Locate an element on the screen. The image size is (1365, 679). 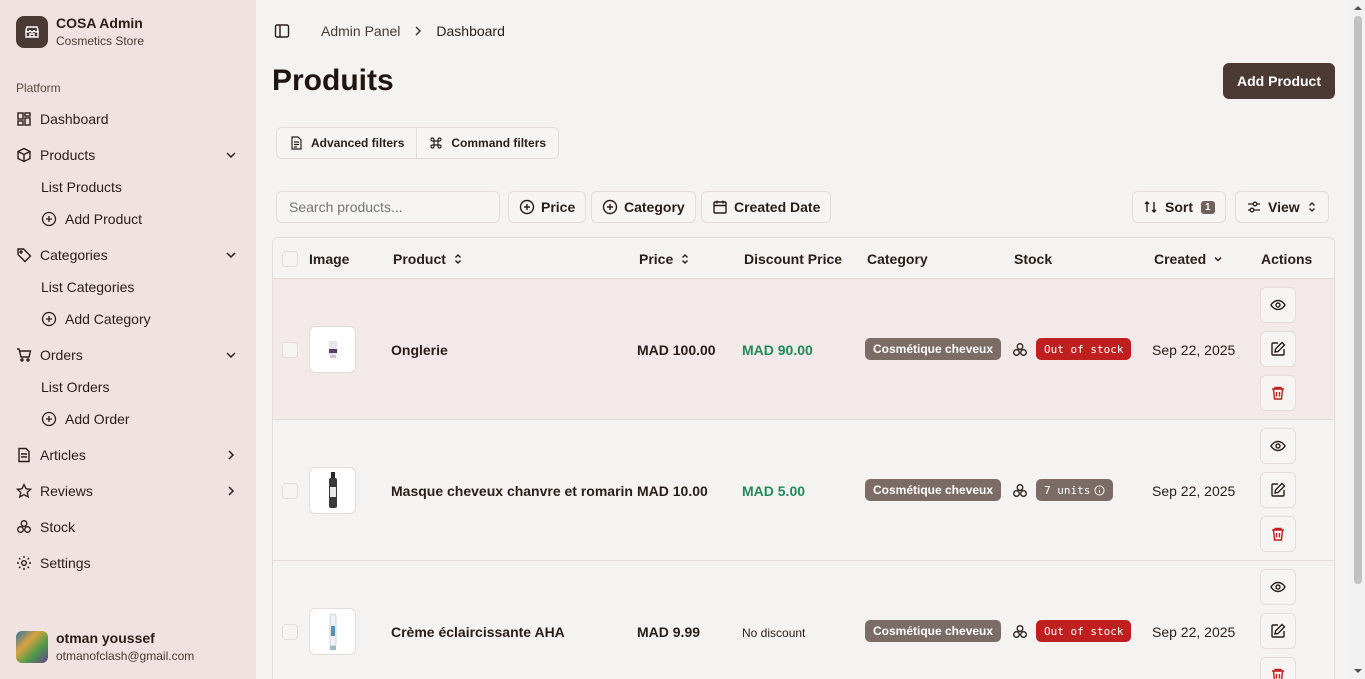
price-filter-button: Price is located at coordinates (547, 207).